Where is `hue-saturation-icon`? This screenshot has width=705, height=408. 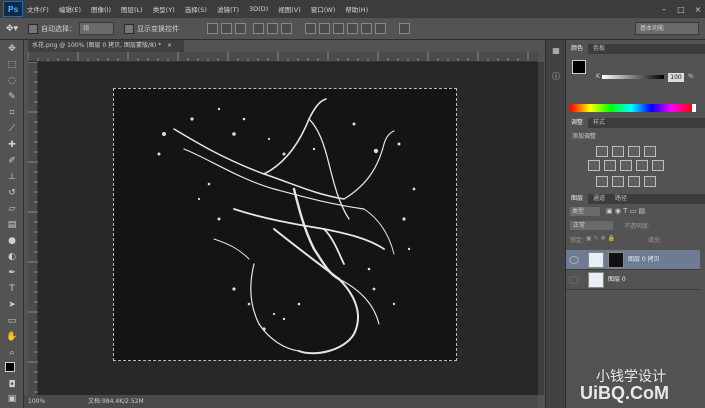
hue-saturation-icon is located at coordinates (610, 165).